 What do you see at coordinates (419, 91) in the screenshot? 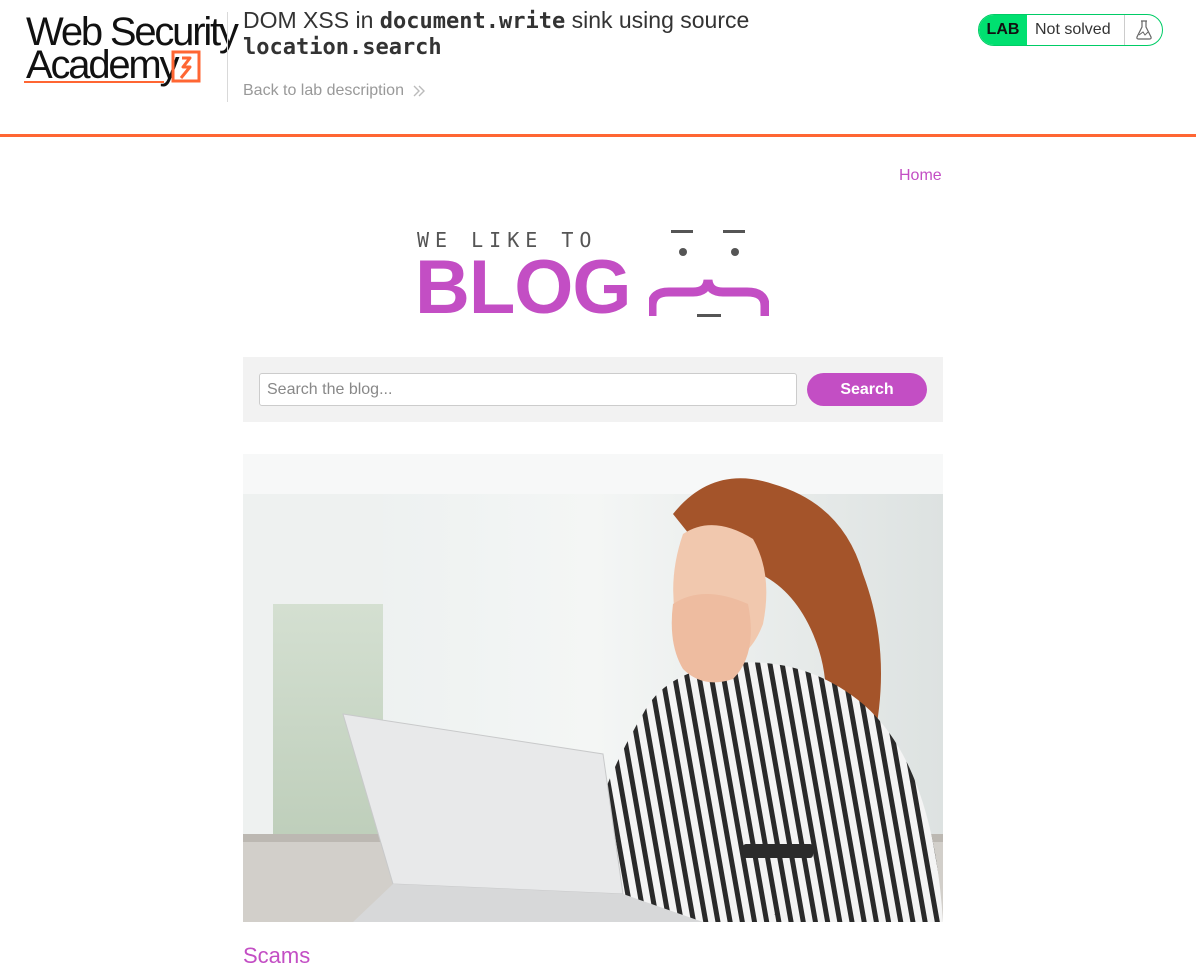
I see `double-chevron-right-icon` at bounding box center [419, 91].